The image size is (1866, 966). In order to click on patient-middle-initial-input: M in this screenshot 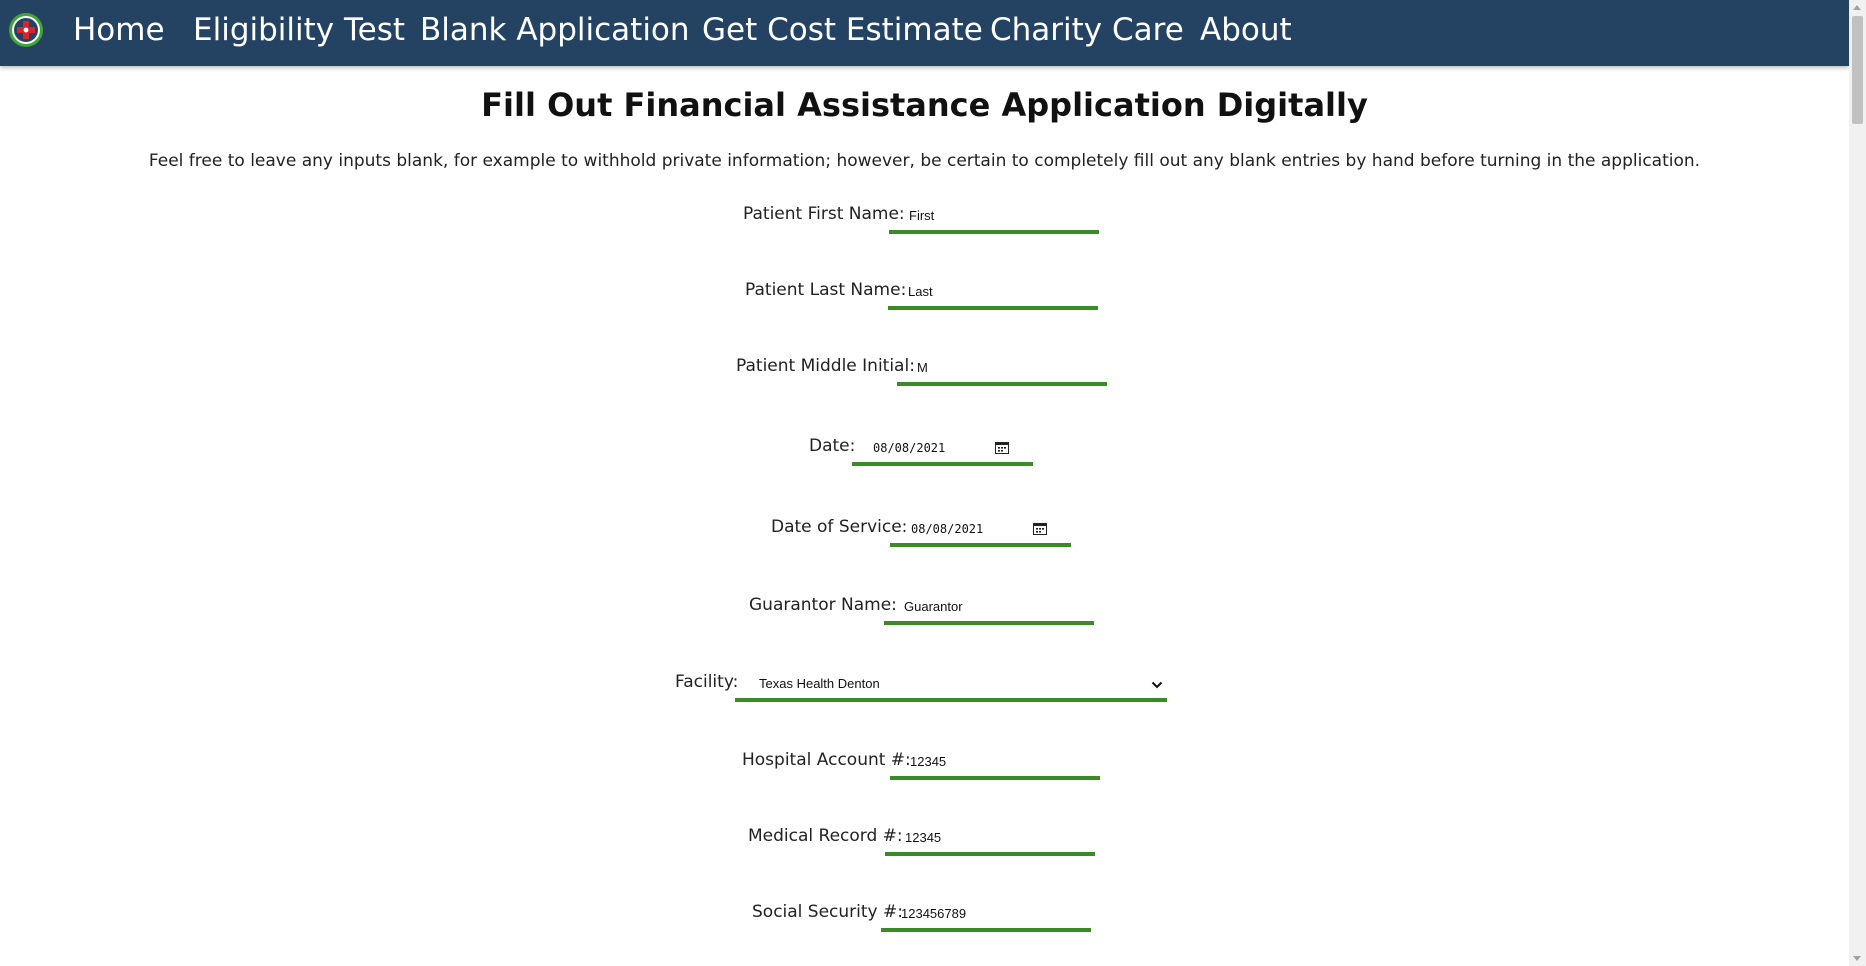, I will do `click(1002, 370)`.